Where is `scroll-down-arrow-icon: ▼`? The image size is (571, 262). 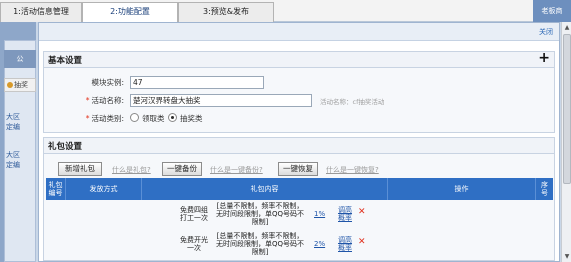
scroll-down-arrow-icon: ▼ is located at coordinates (567, 256).